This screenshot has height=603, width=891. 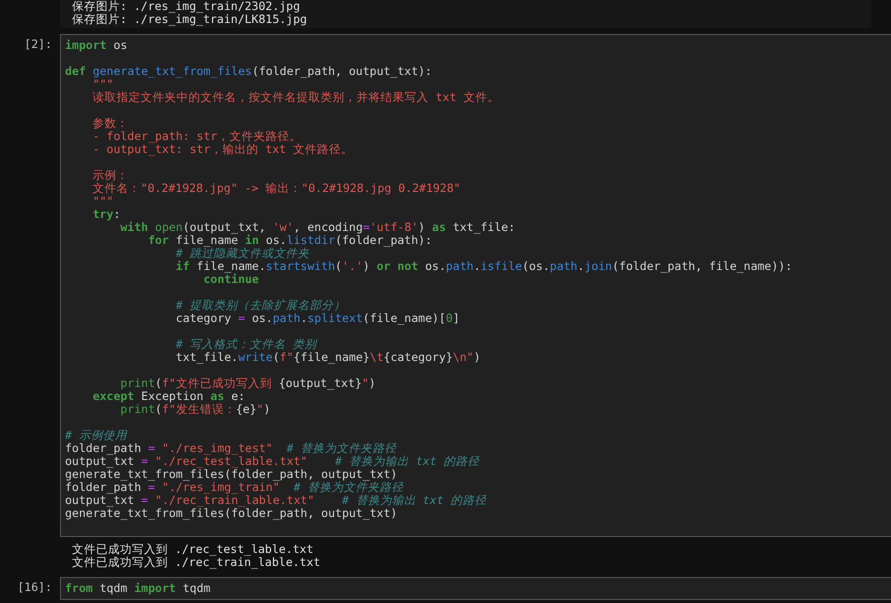 What do you see at coordinates (195, 409) in the screenshot?
I see `code-line: print(f"发生错误：{e}")` at bounding box center [195, 409].